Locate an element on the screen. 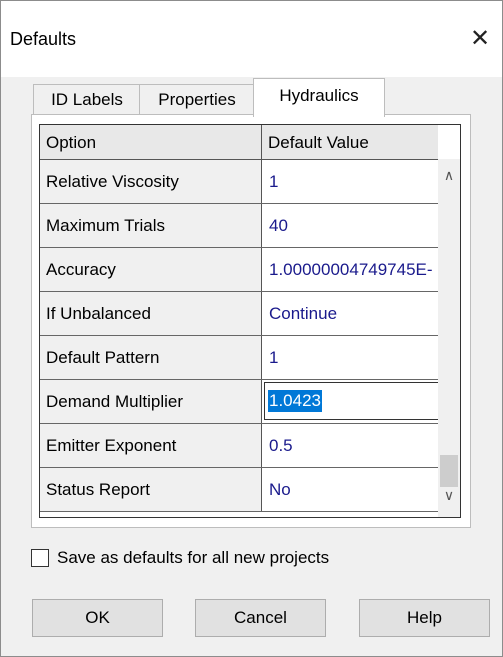  help-button: Help is located at coordinates (424, 618).